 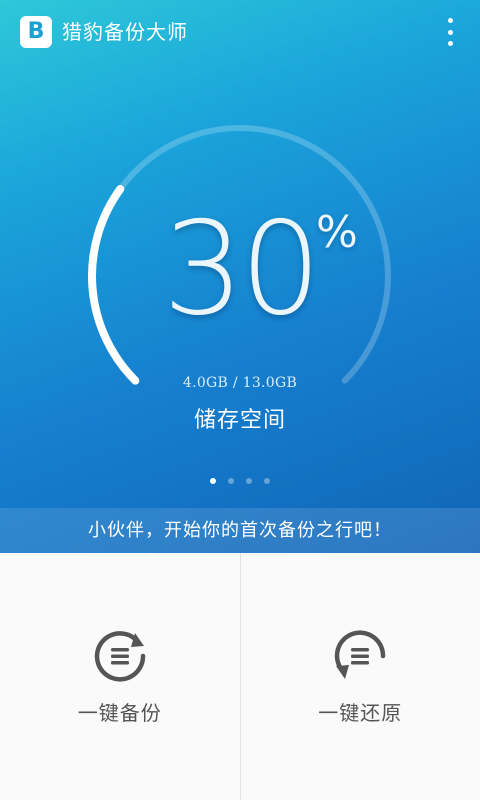 I want to click on app-title: 猎豹备份大师, so click(x=125, y=32).